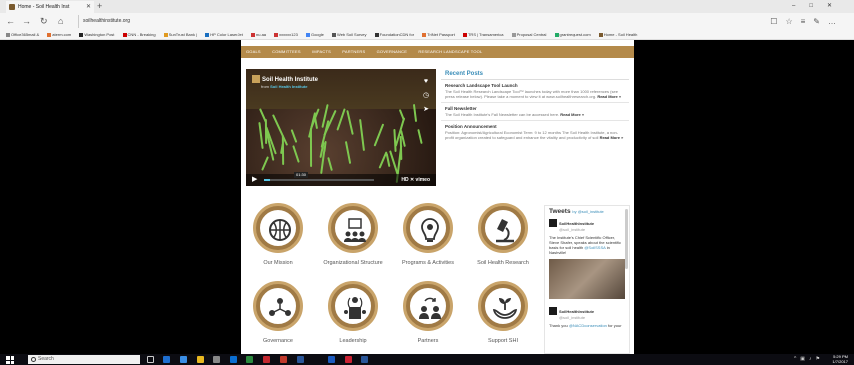  What do you see at coordinates (535, 74) in the screenshot?
I see `recent-posts-heading: Recent Posts` at bounding box center [535, 74].